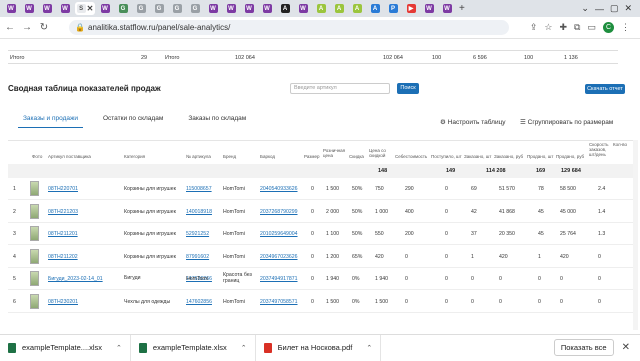 Image resolution: width=640 pixels, height=361 pixels. Describe the element at coordinates (585, 8) in the screenshot. I see `chevron-down-icon: ⌄` at that location.